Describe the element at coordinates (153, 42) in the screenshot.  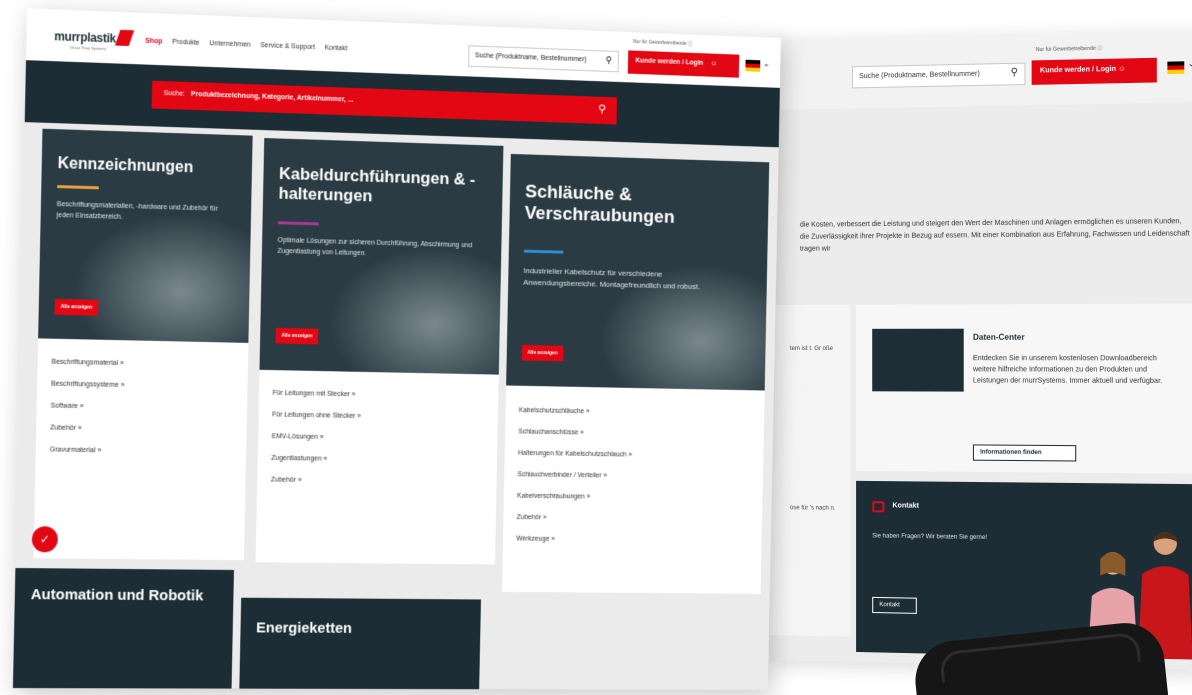
I see `nav-shop: Shop` at that location.